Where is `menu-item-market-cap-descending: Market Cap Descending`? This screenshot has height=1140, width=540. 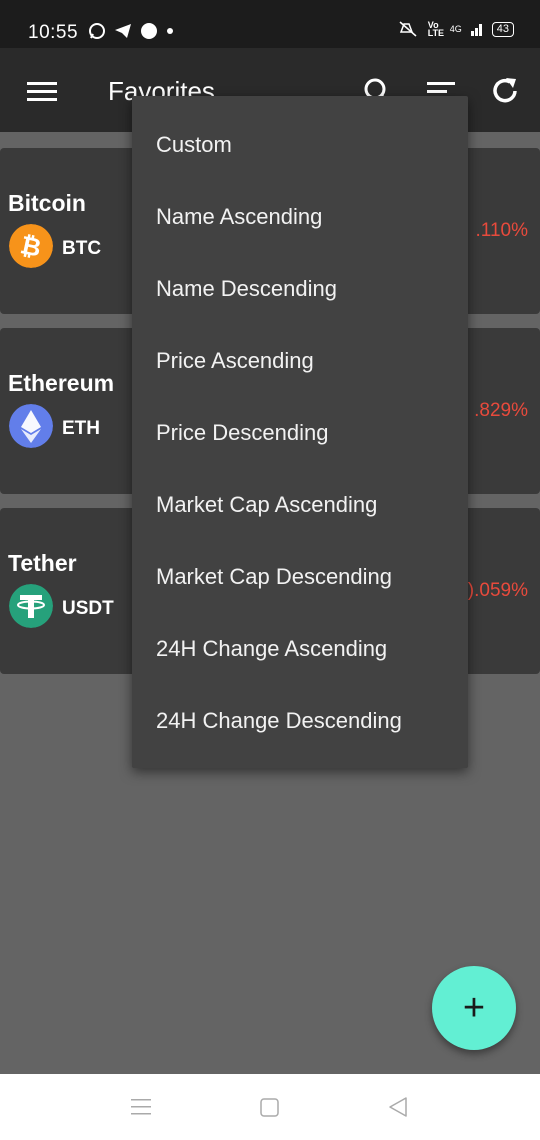 menu-item-market-cap-descending: Market Cap Descending is located at coordinates (274, 577).